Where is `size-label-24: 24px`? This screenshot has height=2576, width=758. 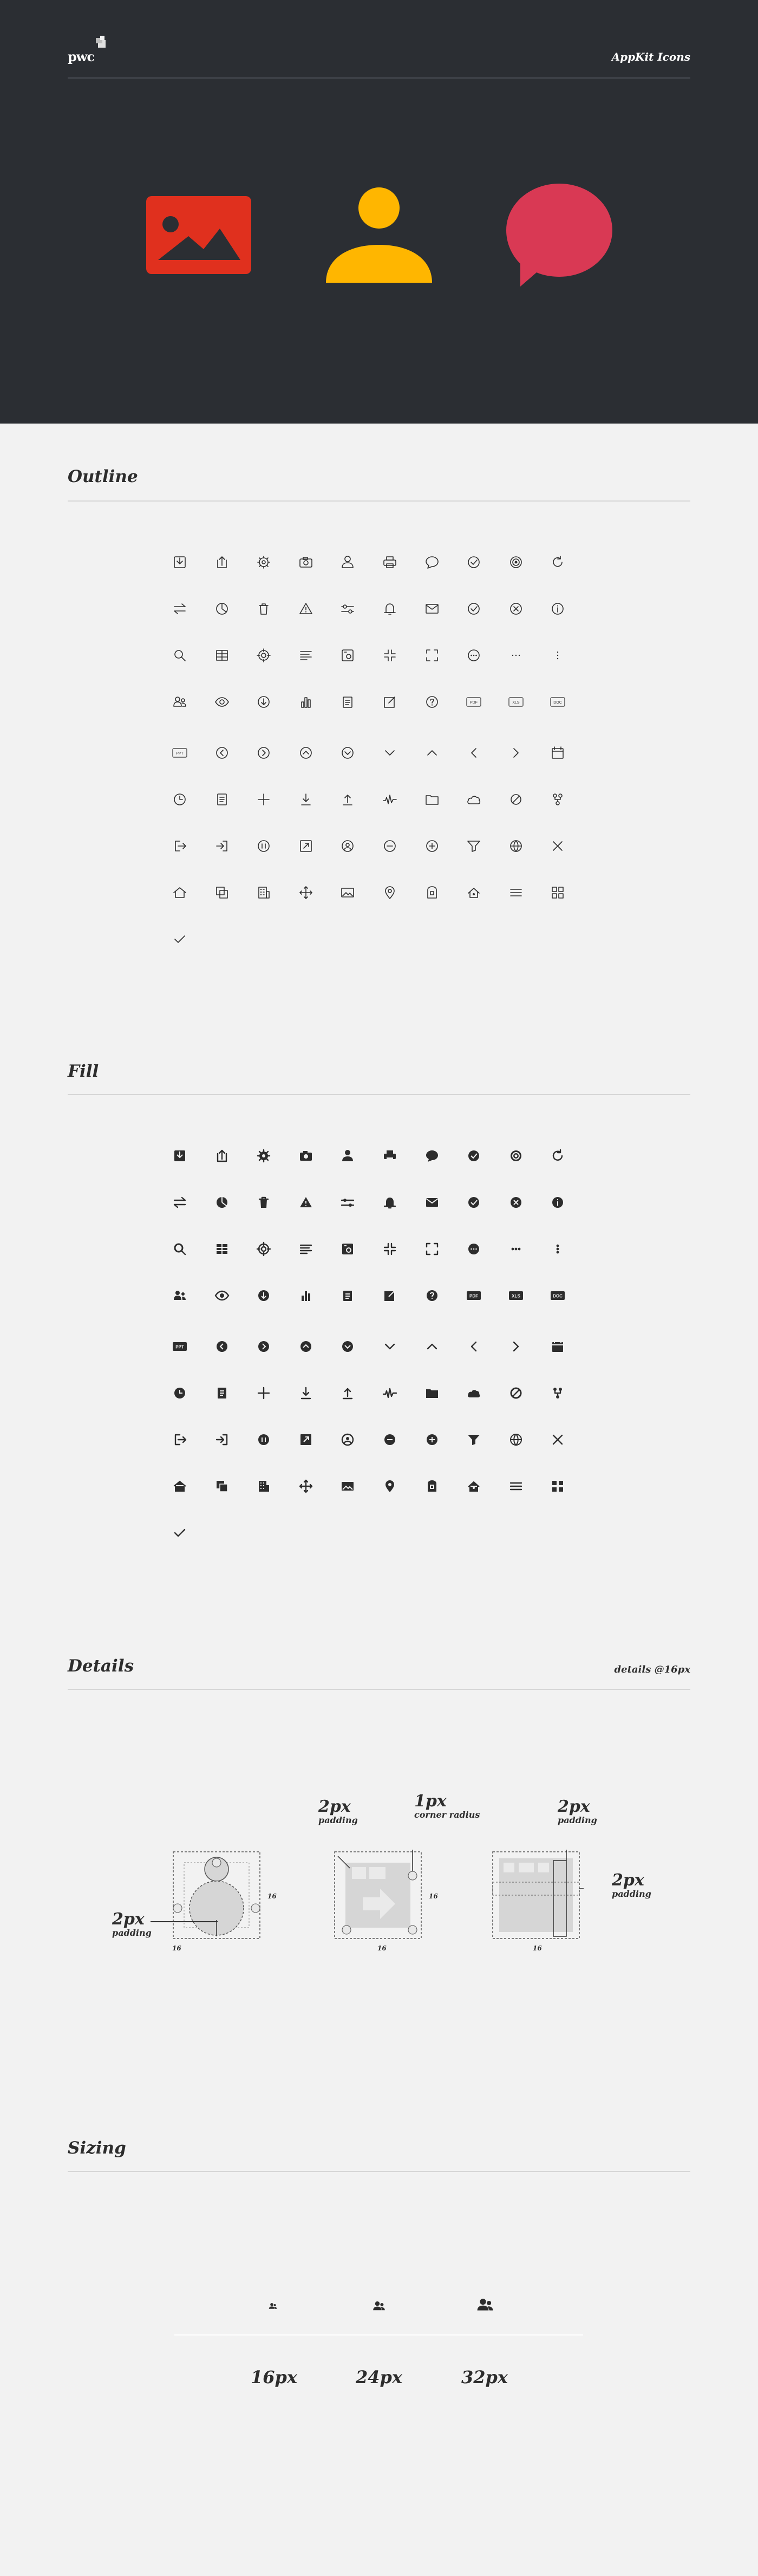 size-label-24: 24px is located at coordinates (379, 2377).